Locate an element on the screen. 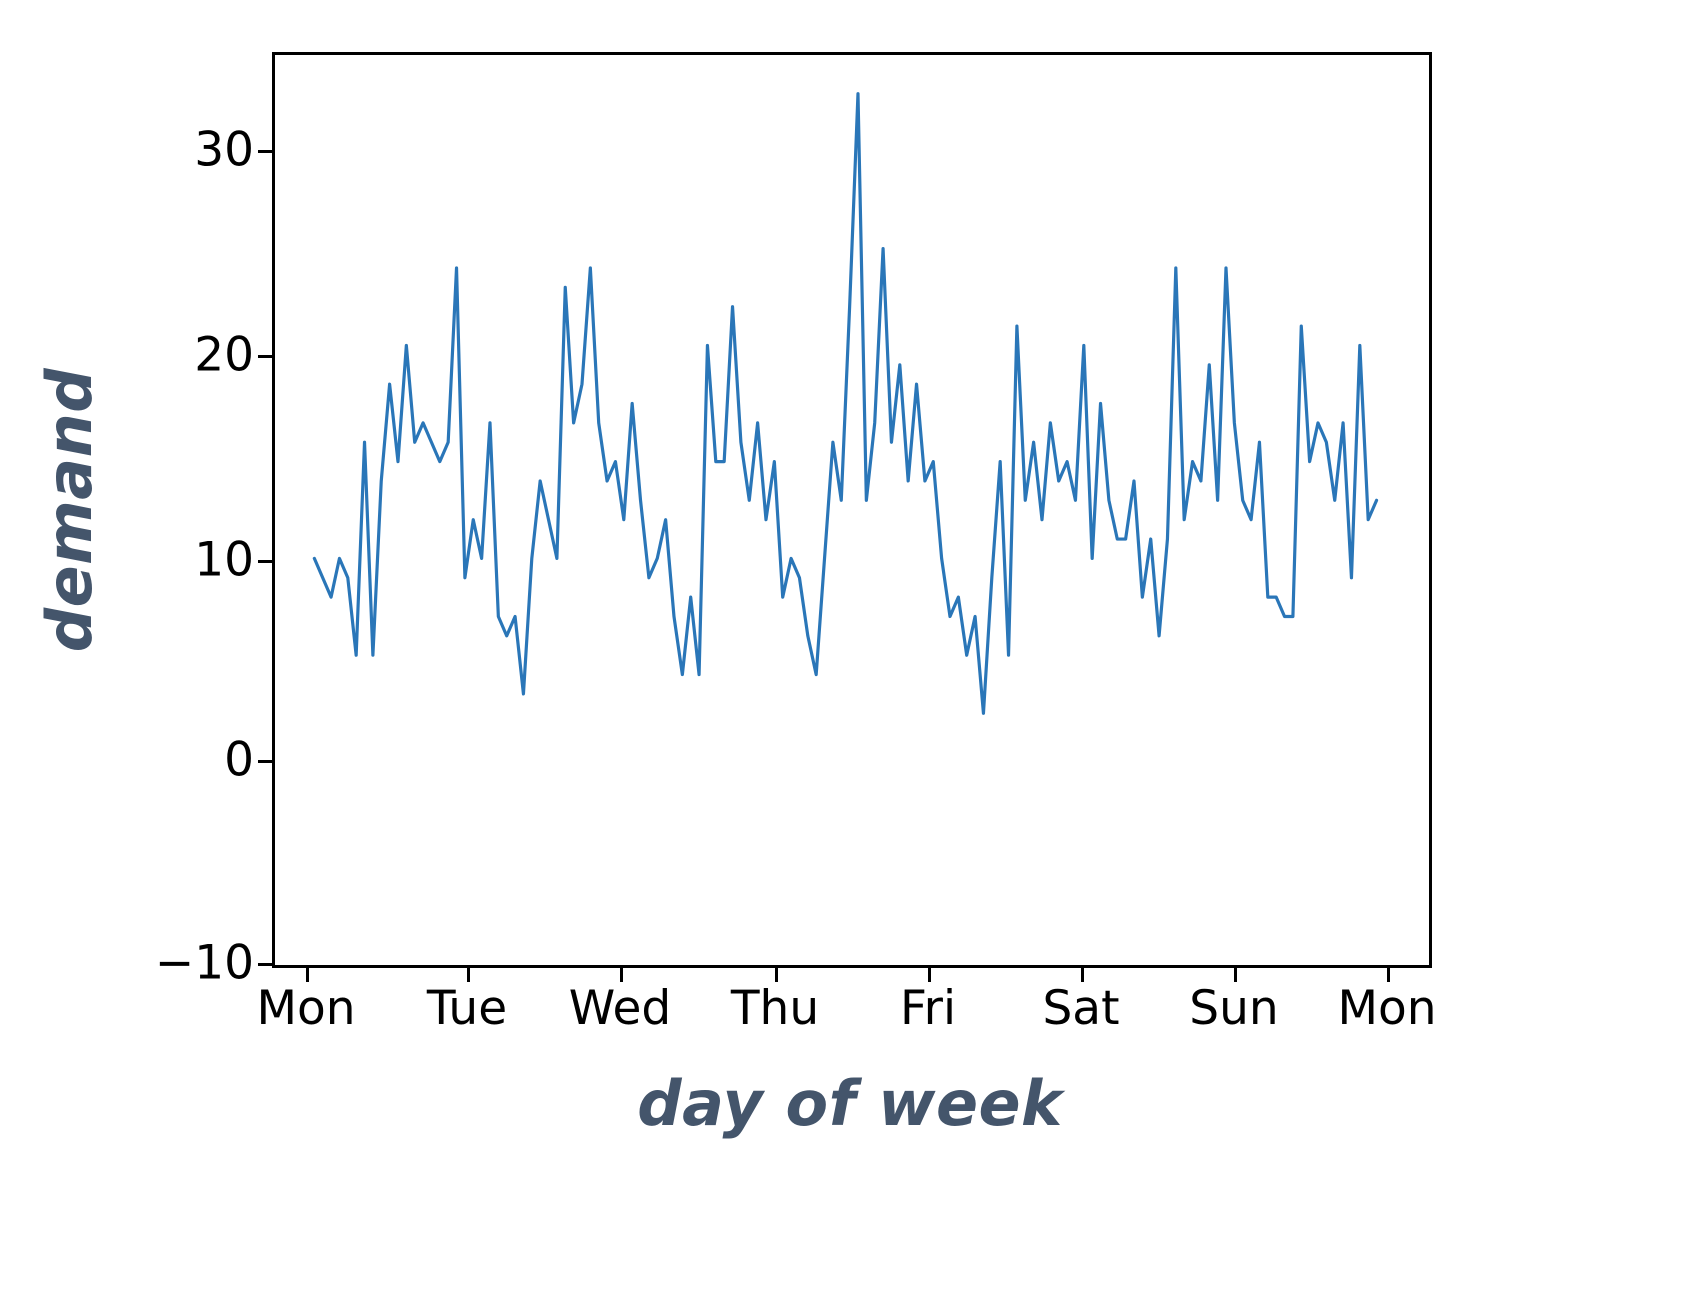  y-axis-label-container: demand is located at coordinates (70, 510).